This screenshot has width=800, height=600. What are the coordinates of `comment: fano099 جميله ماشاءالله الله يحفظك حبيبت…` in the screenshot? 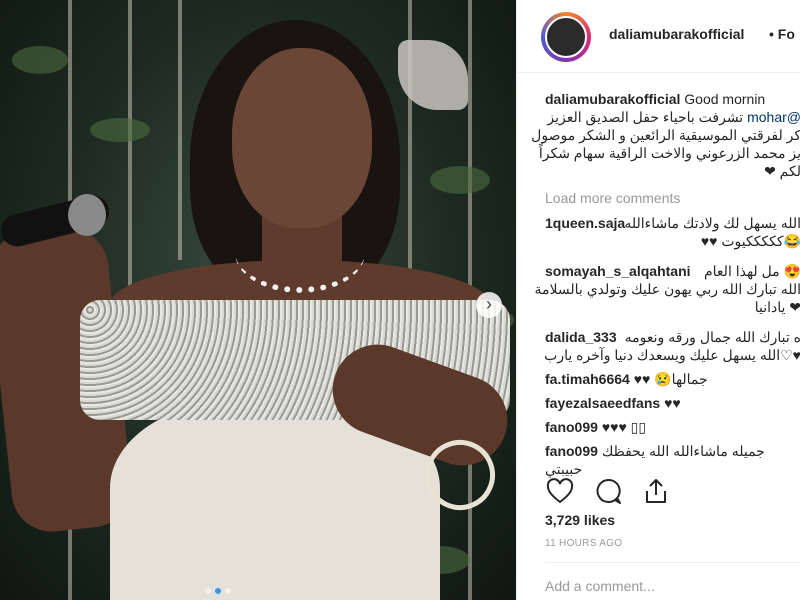 It's located at (672, 460).